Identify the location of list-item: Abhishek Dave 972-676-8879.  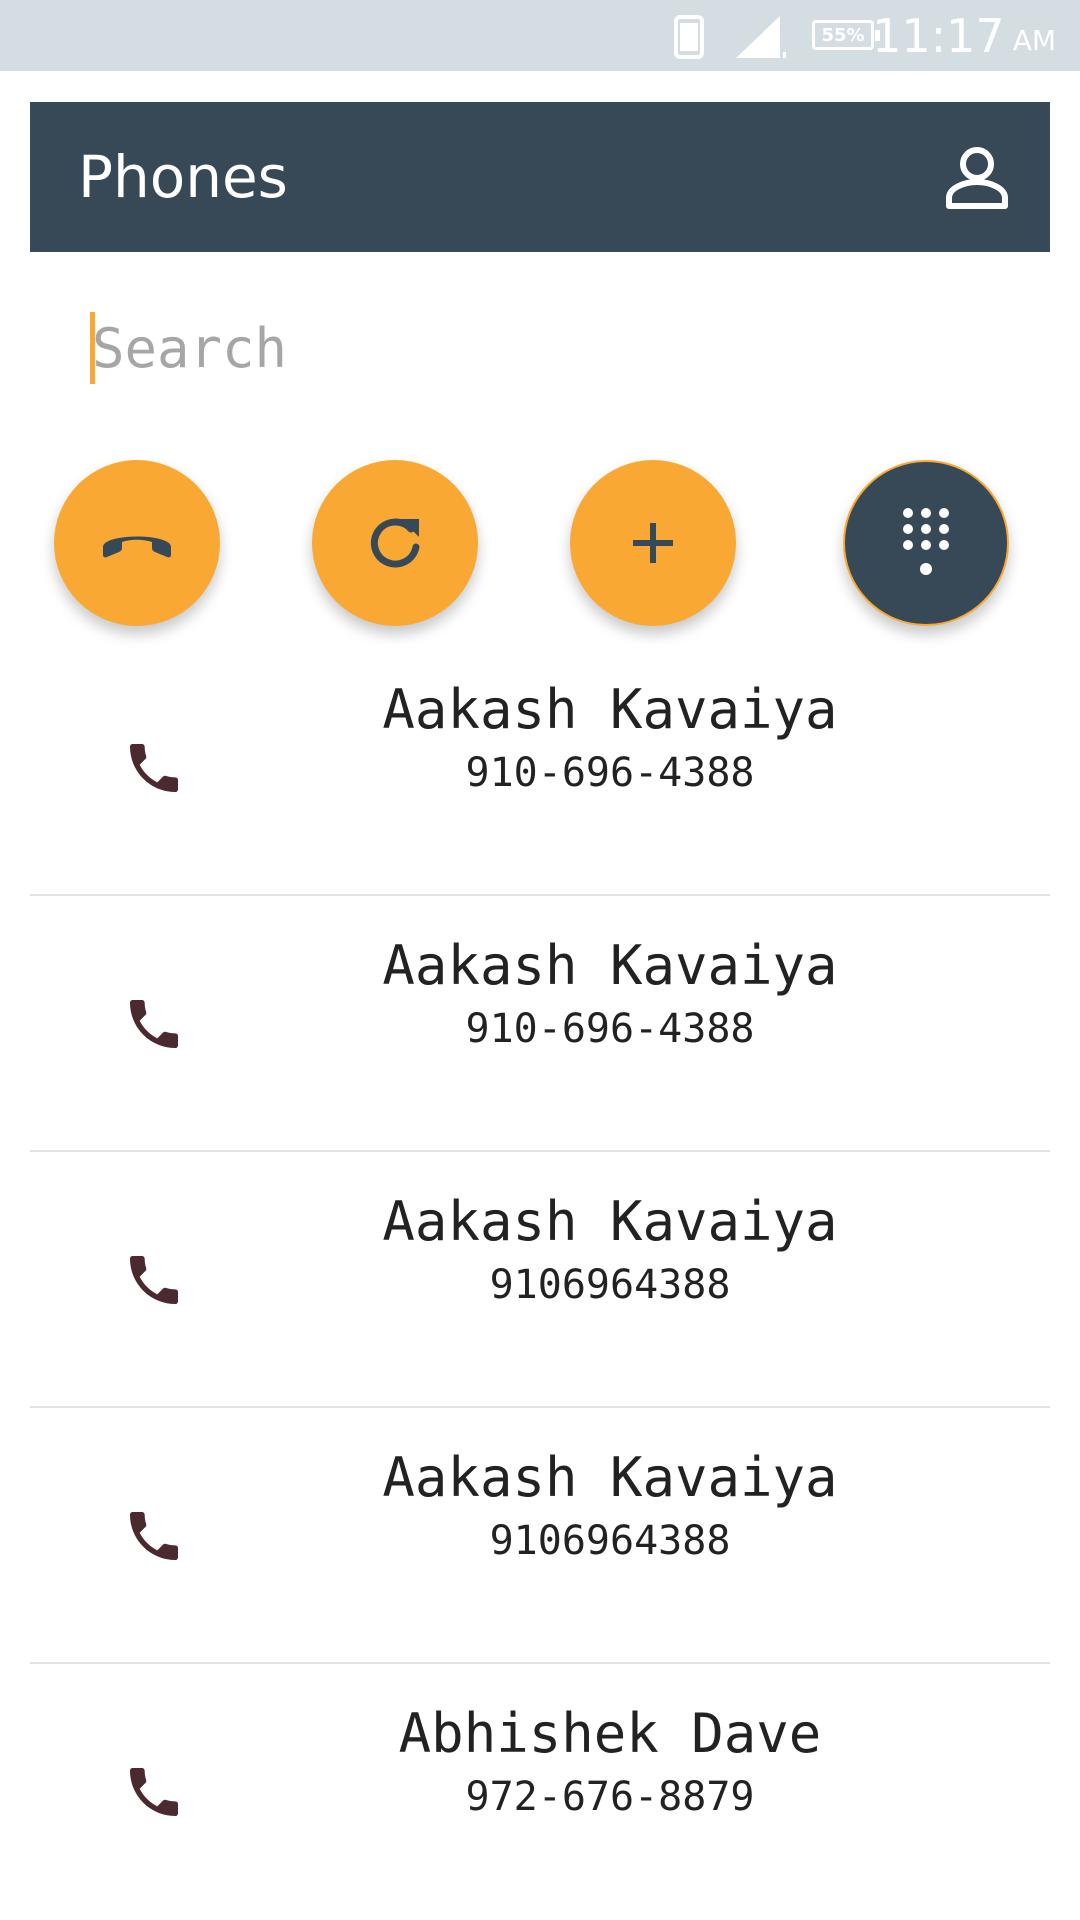
(540, 1791).